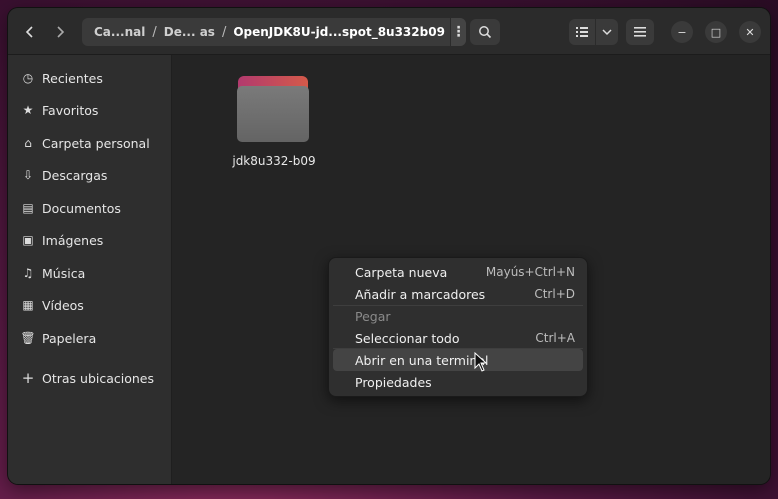  Describe the element at coordinates (373, 316) in the screenshot. I see `menu-item-label: Pegar` at that location.